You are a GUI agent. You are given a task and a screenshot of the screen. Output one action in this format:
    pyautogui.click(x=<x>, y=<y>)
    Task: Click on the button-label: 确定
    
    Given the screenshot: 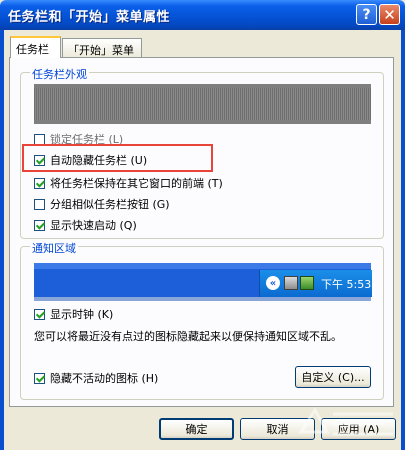 What is the action you would take?
    pyautogui.click(x=196, y=429)
    